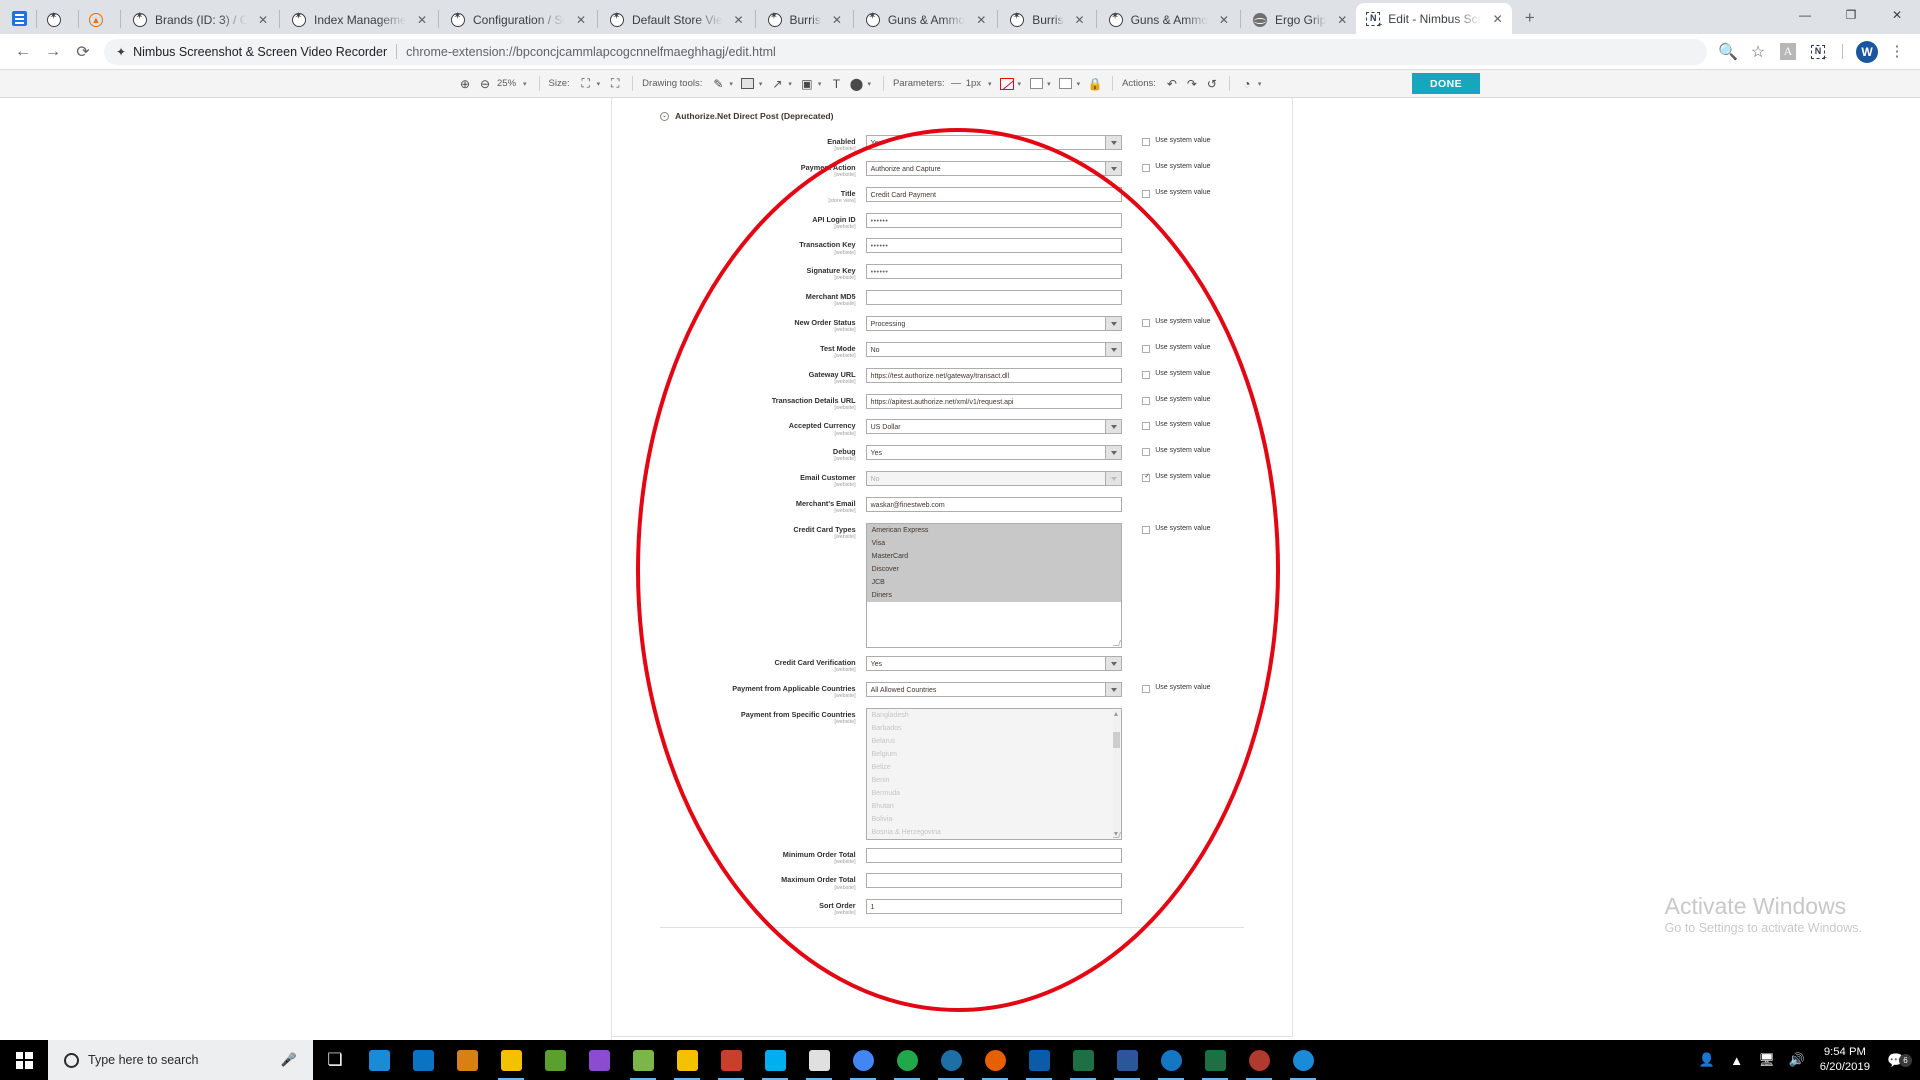 The image size is (1920, 1080). What do you see at coordinates (994, 689) in the screenshot?
I see `applicable-countries-select: All Allowed Countries` at bounding box center [994, 689].